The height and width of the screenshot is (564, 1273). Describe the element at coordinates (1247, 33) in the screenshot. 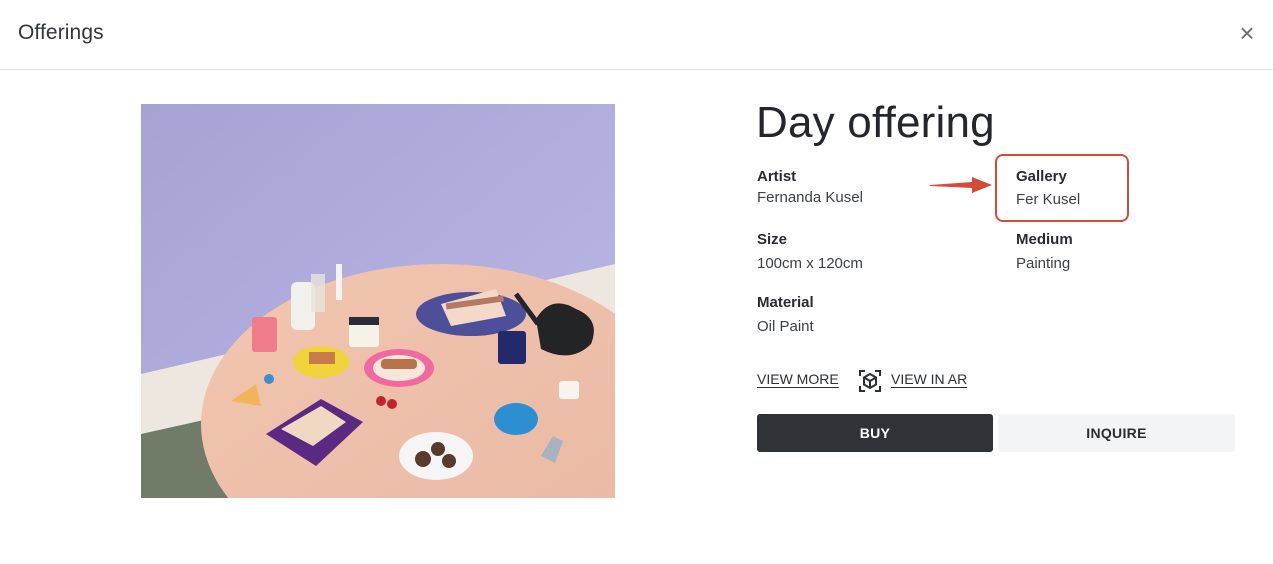

I see `close-button: ×` at that location.